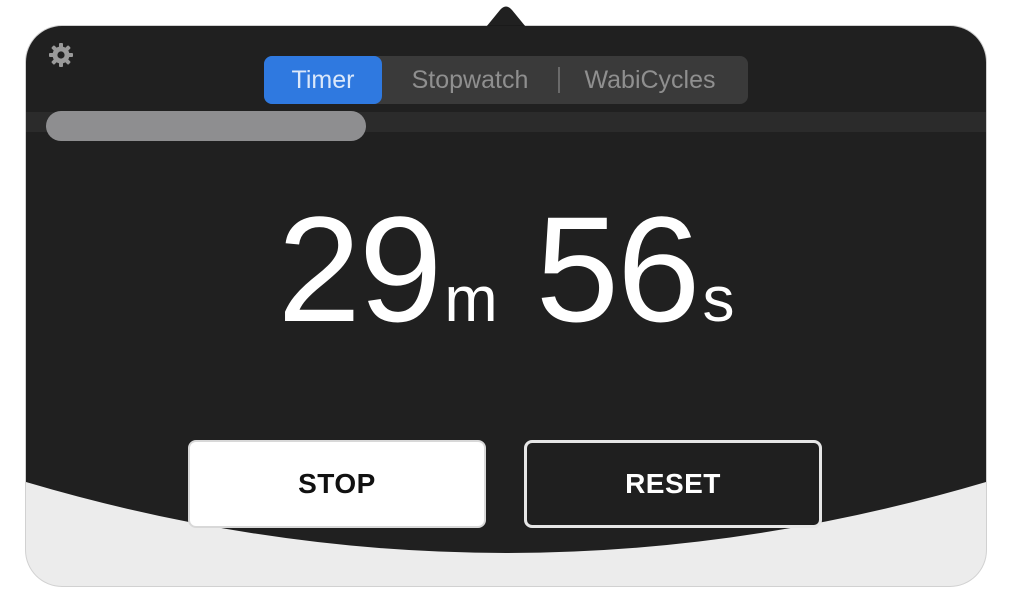 This screenshot has width=1012, height=612. Describe the element at coordinates (337, 484) in the screenshot. I see `stop-button: STOP` at that location.